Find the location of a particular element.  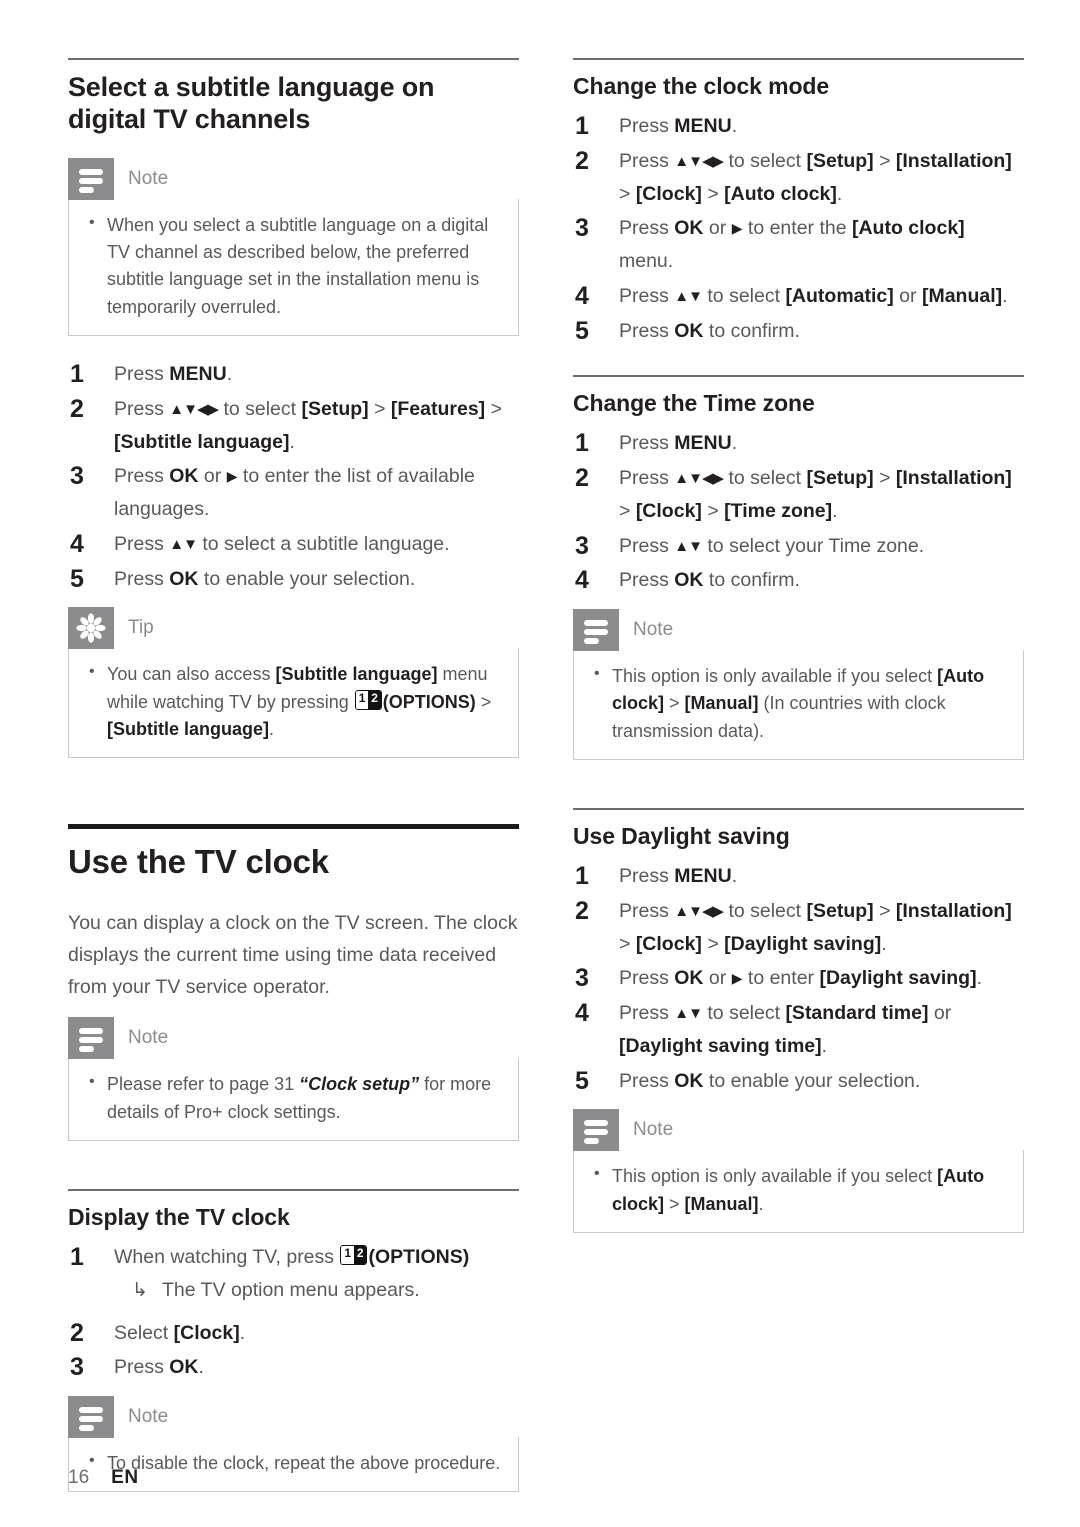

step-item: 4 Press OK to confirm. is located at coordinates (798, 580).